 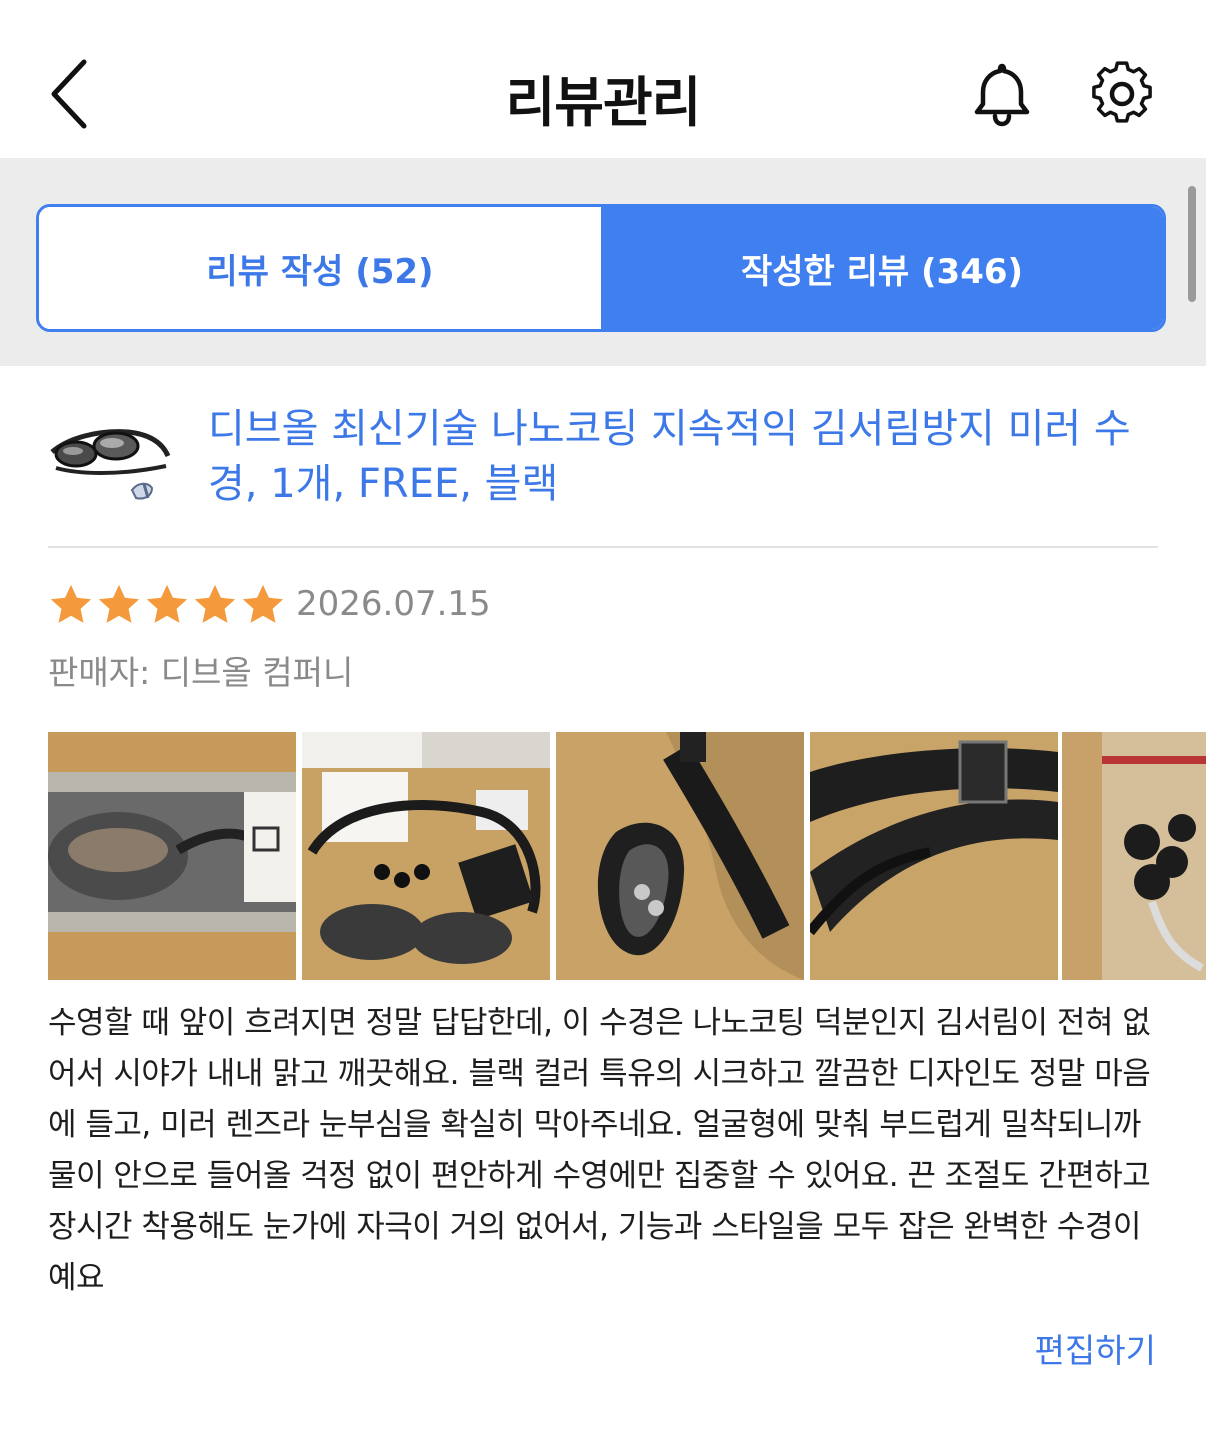 What do you see at coordinates (1095, 1348) in the screenshot?
I see `edit-review-button: 편집하기` at bounding box center [1095, 1348].